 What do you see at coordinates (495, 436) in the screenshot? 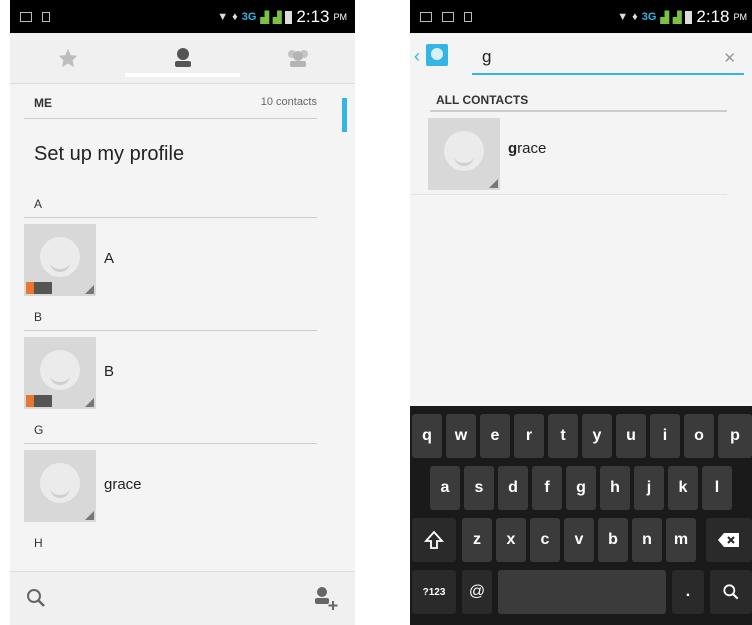
I see `key-e: e` at bounding box center [495, 436].